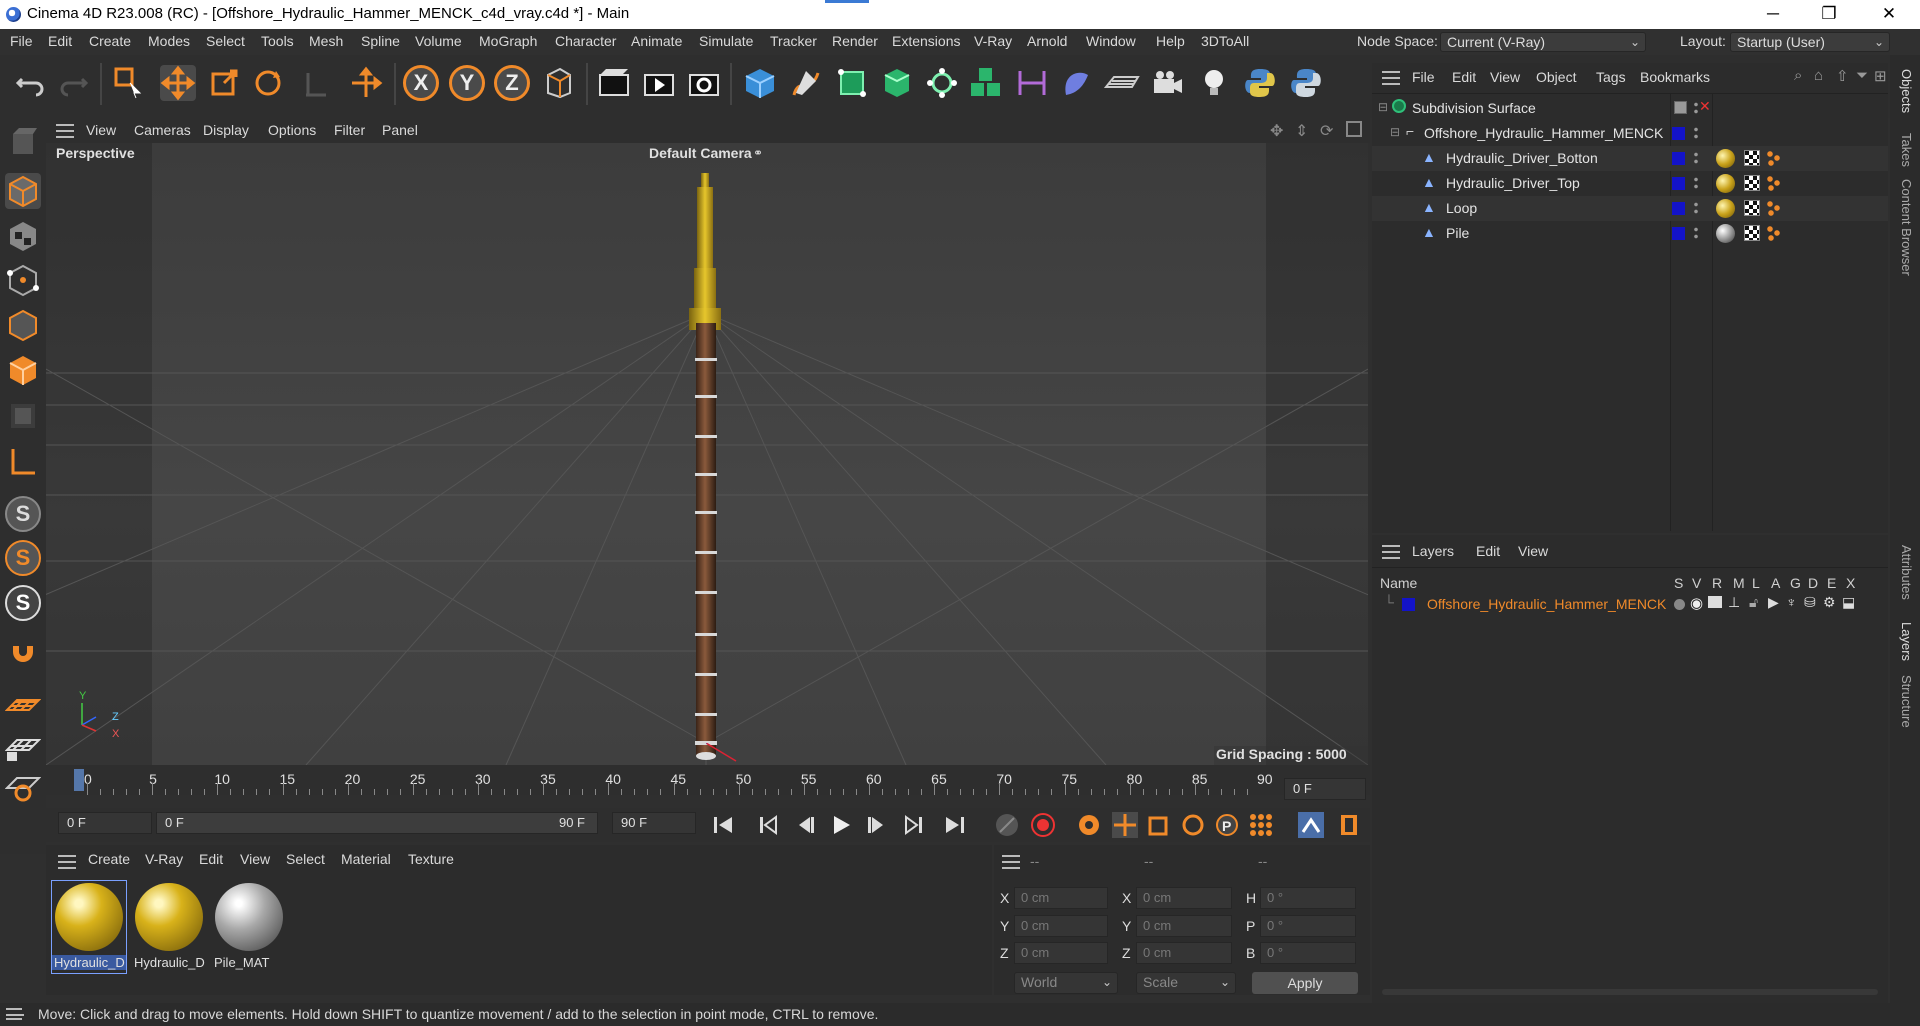  What do you see at coordinates (1225, 41) in the screenshot?
I see `menu-3dtoall: 3DToAll` at bounding box center [1225, 41].